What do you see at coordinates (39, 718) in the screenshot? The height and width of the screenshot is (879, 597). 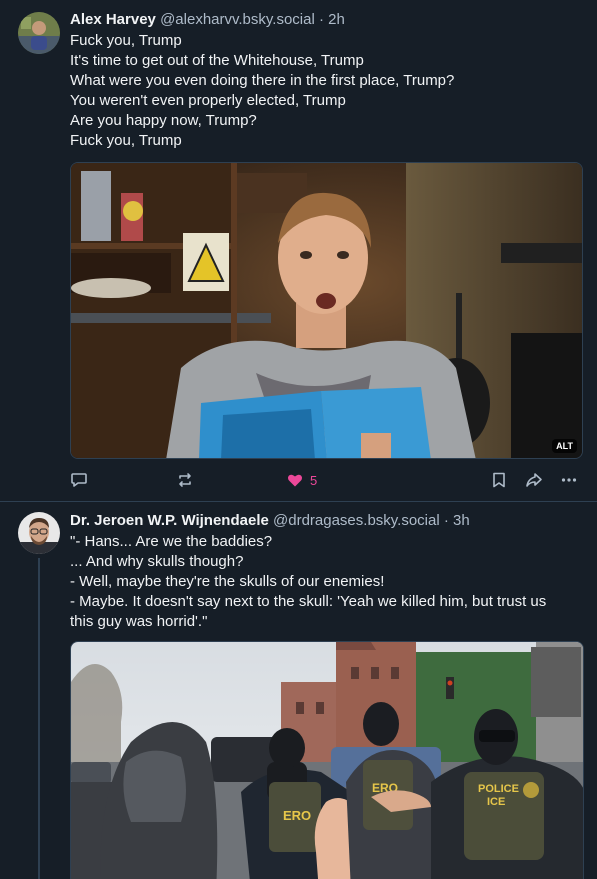 I see `thread-line` at bounding box center [39, 718].